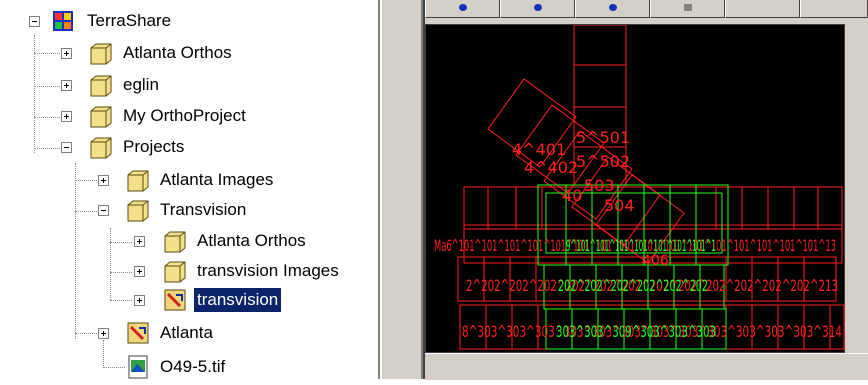 This screenshot has width=868, height=385. What do you see at coordinates (268, 271) in the screenshot?
I see `tree-item-transvision-images: transvision Images` at bounding box center [268, 271].